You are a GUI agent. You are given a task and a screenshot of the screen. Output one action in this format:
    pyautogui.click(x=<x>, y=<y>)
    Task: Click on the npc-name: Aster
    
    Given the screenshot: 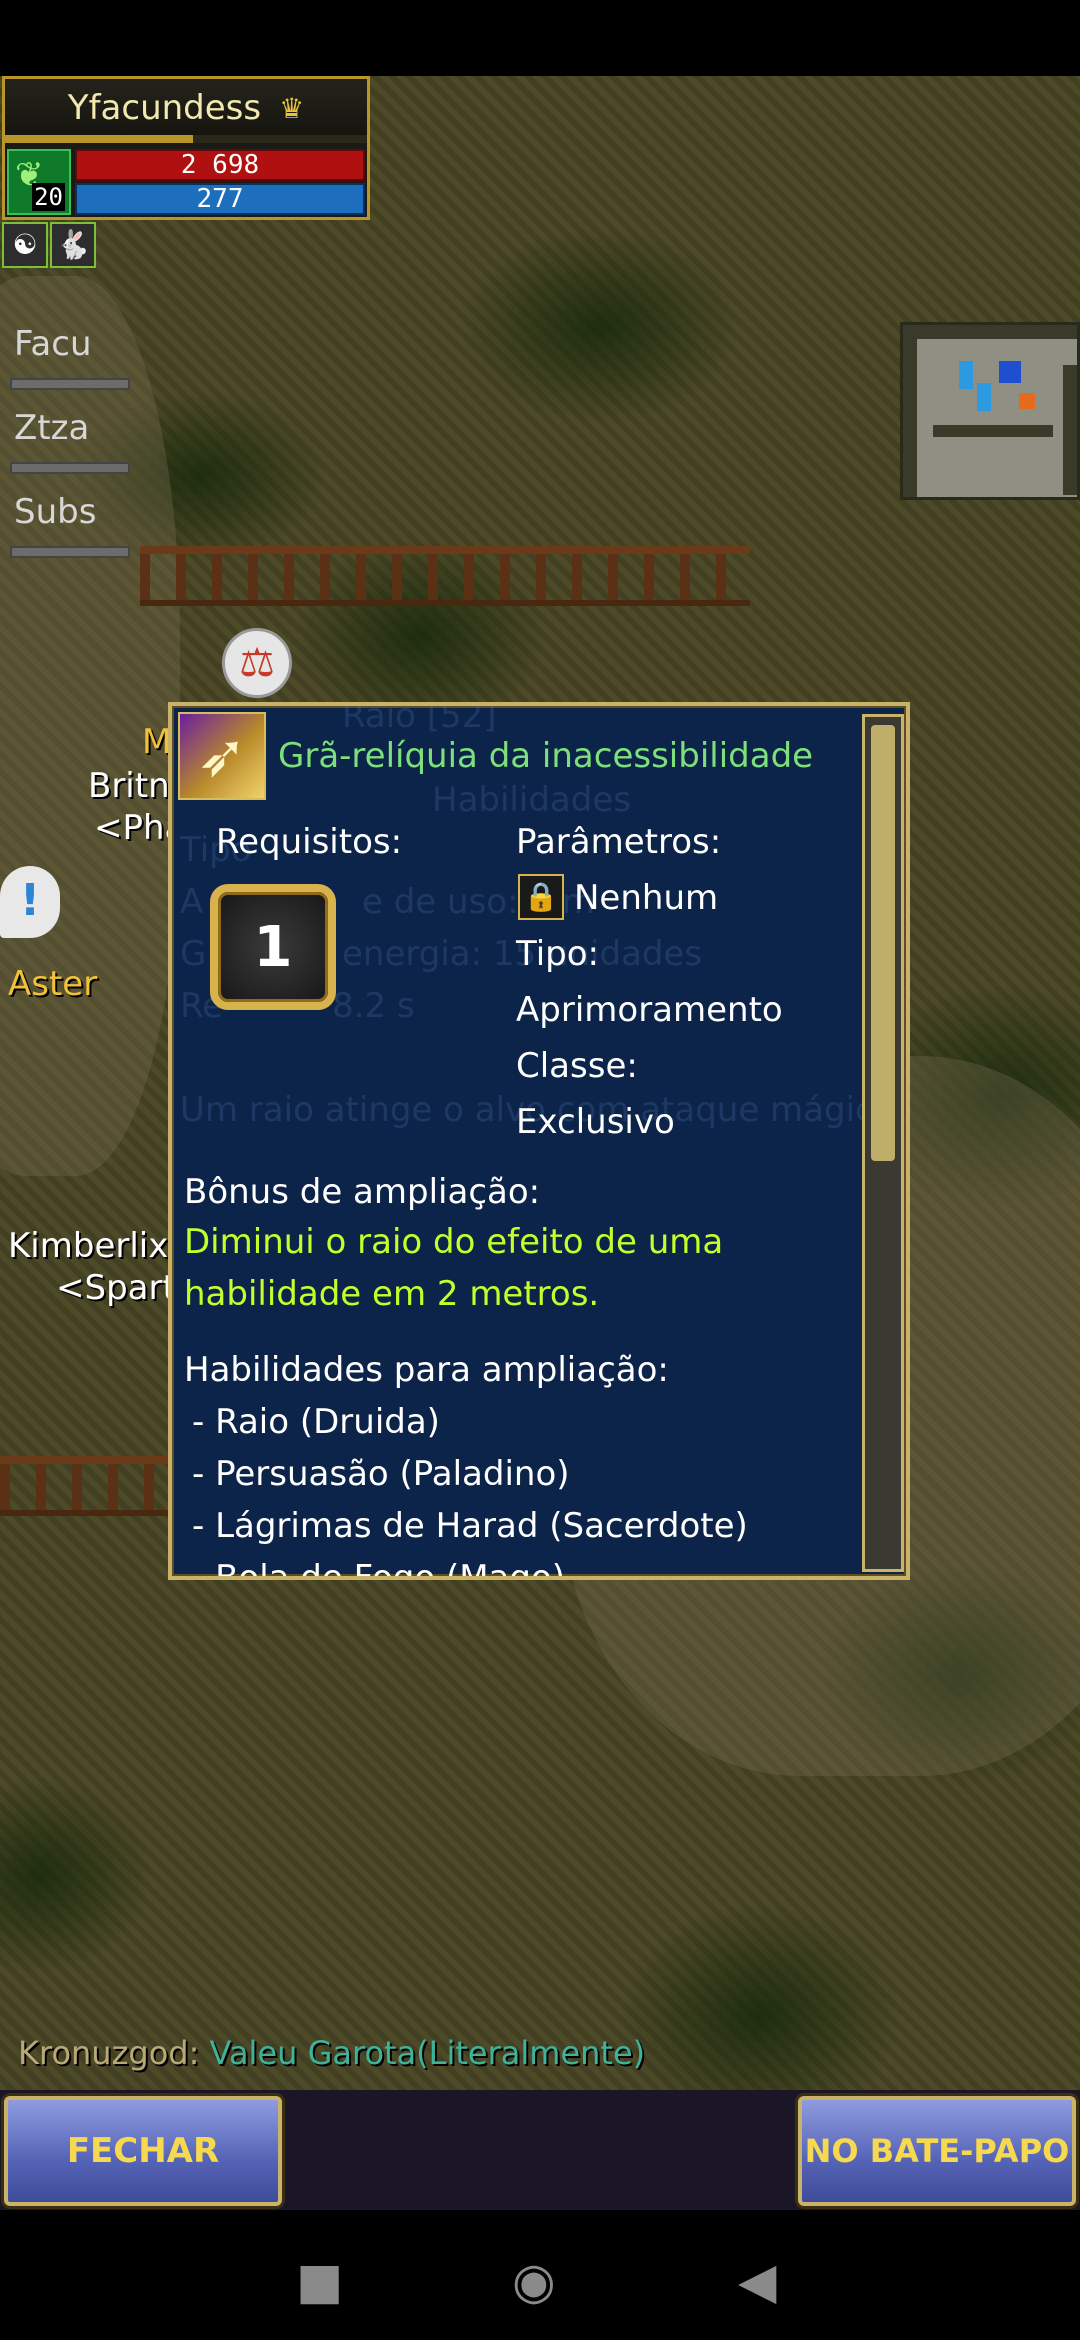 What is the action you would take?
    pyautogui.click(x=52, y=984)
    